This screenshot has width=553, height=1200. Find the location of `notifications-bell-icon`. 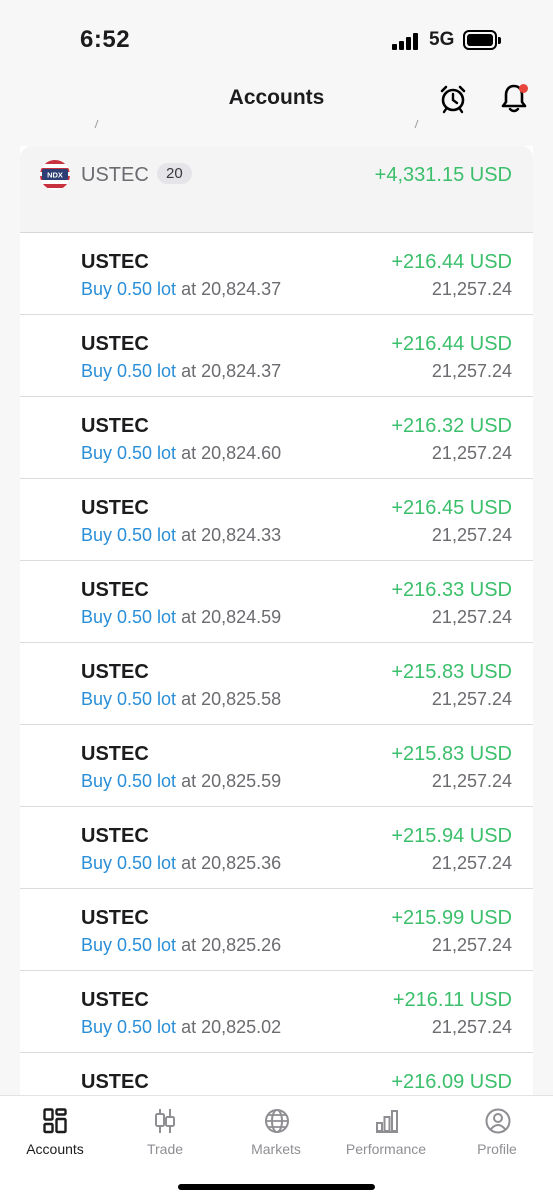

notifications-bell-icon is located at coordinates (514, 98).